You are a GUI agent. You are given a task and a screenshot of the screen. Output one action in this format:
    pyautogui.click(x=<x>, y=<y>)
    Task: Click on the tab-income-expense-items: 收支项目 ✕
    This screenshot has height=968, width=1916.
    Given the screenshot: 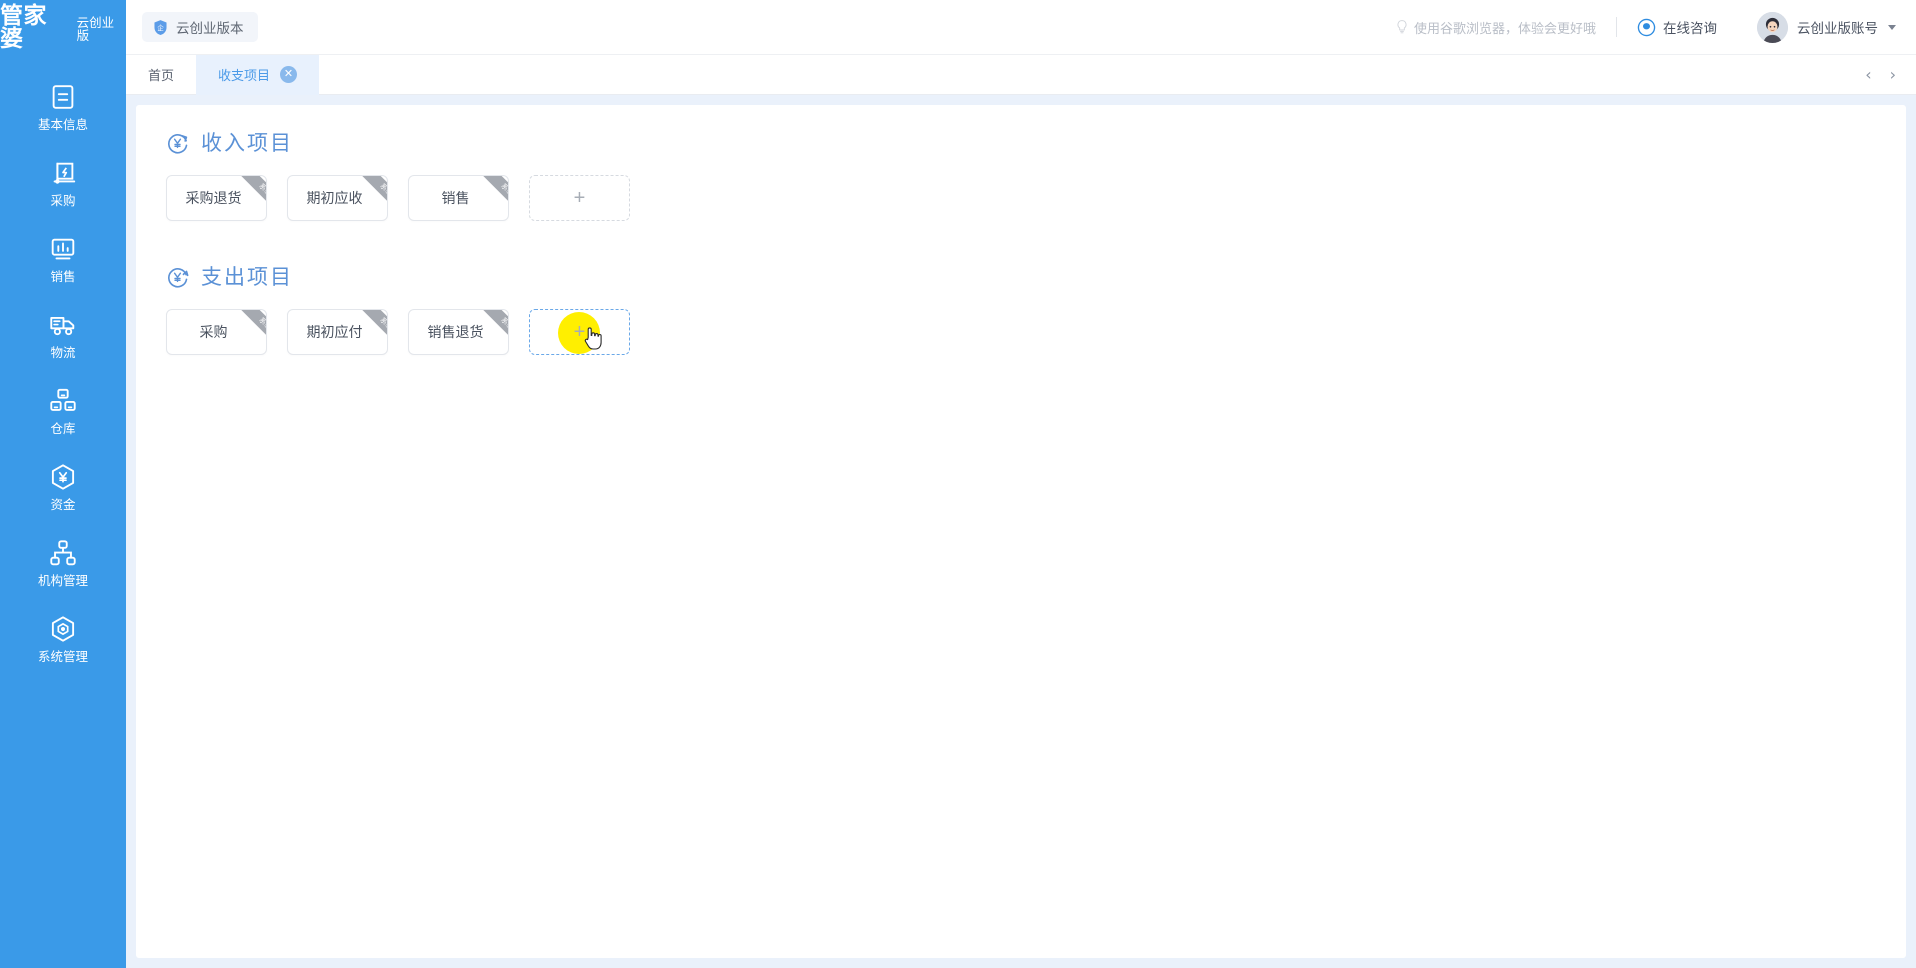 What is the action you would take?
    pyautogui.click(x=258, y=74)
    